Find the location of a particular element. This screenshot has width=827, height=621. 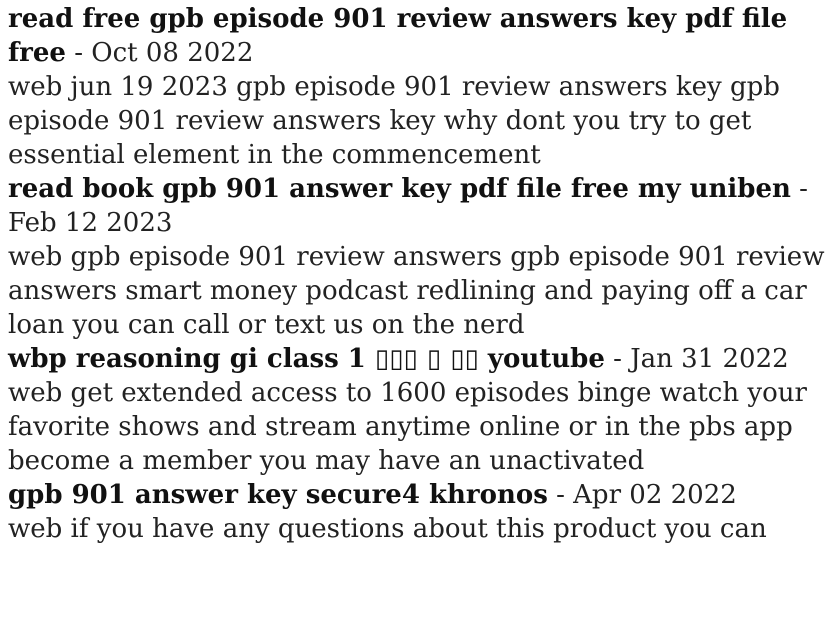

result-date: - Oct 08 2022 is located at coordinates (159, 53).